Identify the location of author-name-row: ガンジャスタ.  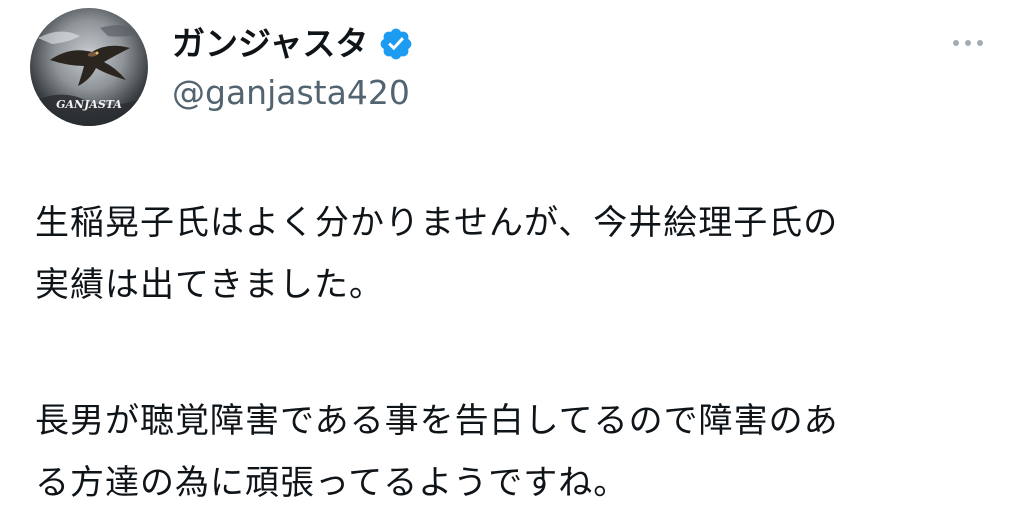
(293, 44).